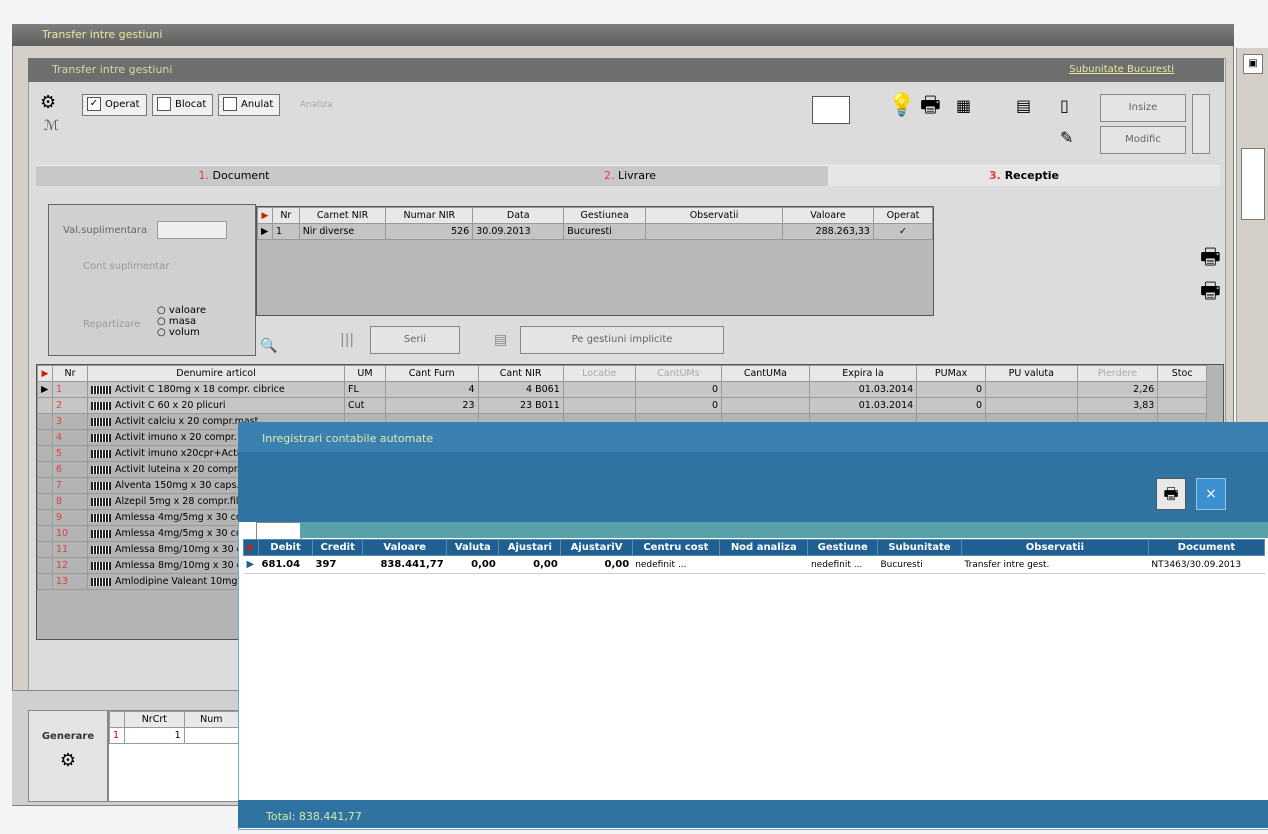  What do you see at coordinates (285, 547) in the screenshot?
I see `col-header: Debit` at bounding box center [285, 547].